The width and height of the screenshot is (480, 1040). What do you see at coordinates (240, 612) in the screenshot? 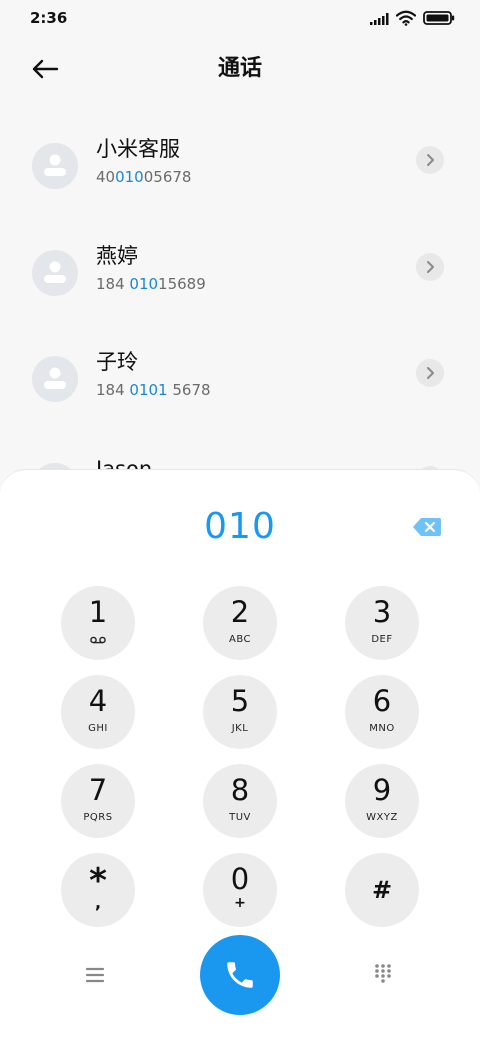
I see `key-digit: 2` at bounding box center [240, 612].